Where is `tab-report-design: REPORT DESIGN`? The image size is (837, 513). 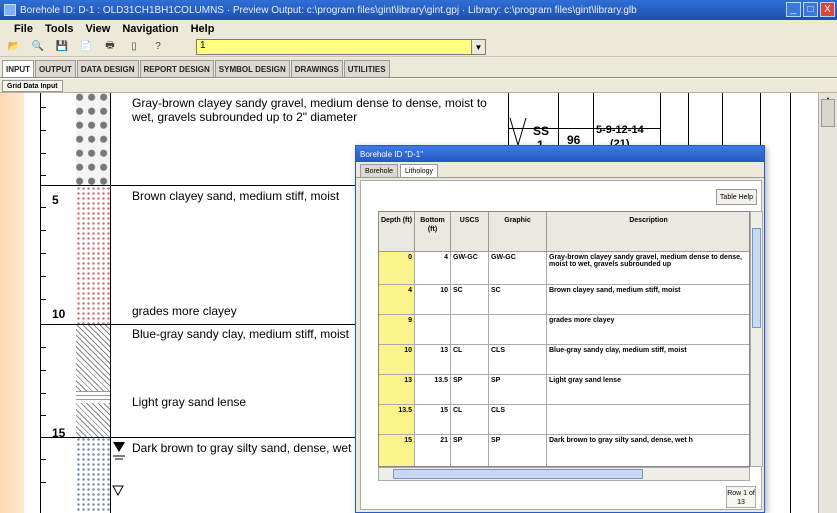 tab-report-design: REPORT DESIGN is located at coordinates (176, 68).